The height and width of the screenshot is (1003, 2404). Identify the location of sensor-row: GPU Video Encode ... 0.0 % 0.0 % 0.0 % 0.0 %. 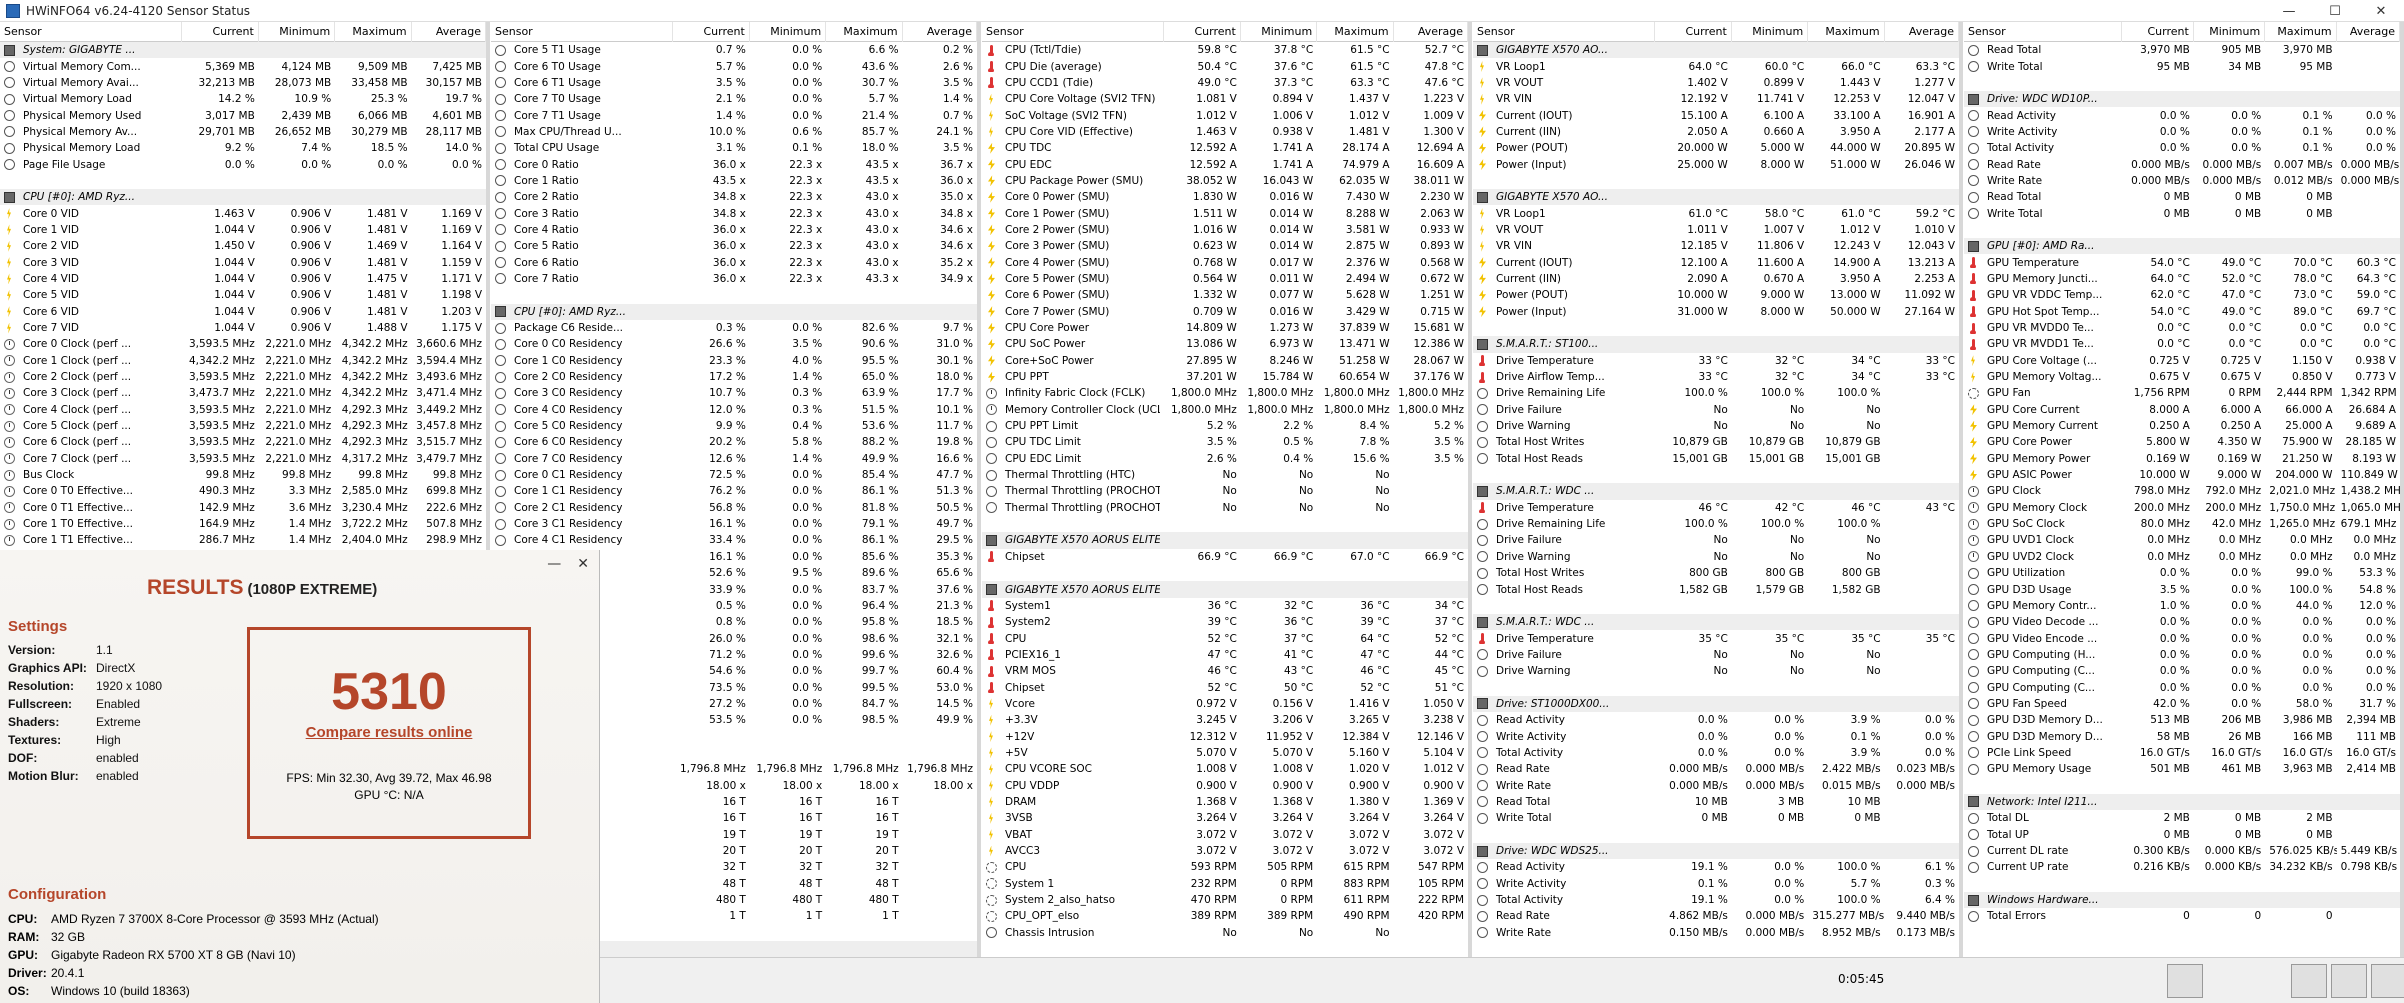
(2182, 638).